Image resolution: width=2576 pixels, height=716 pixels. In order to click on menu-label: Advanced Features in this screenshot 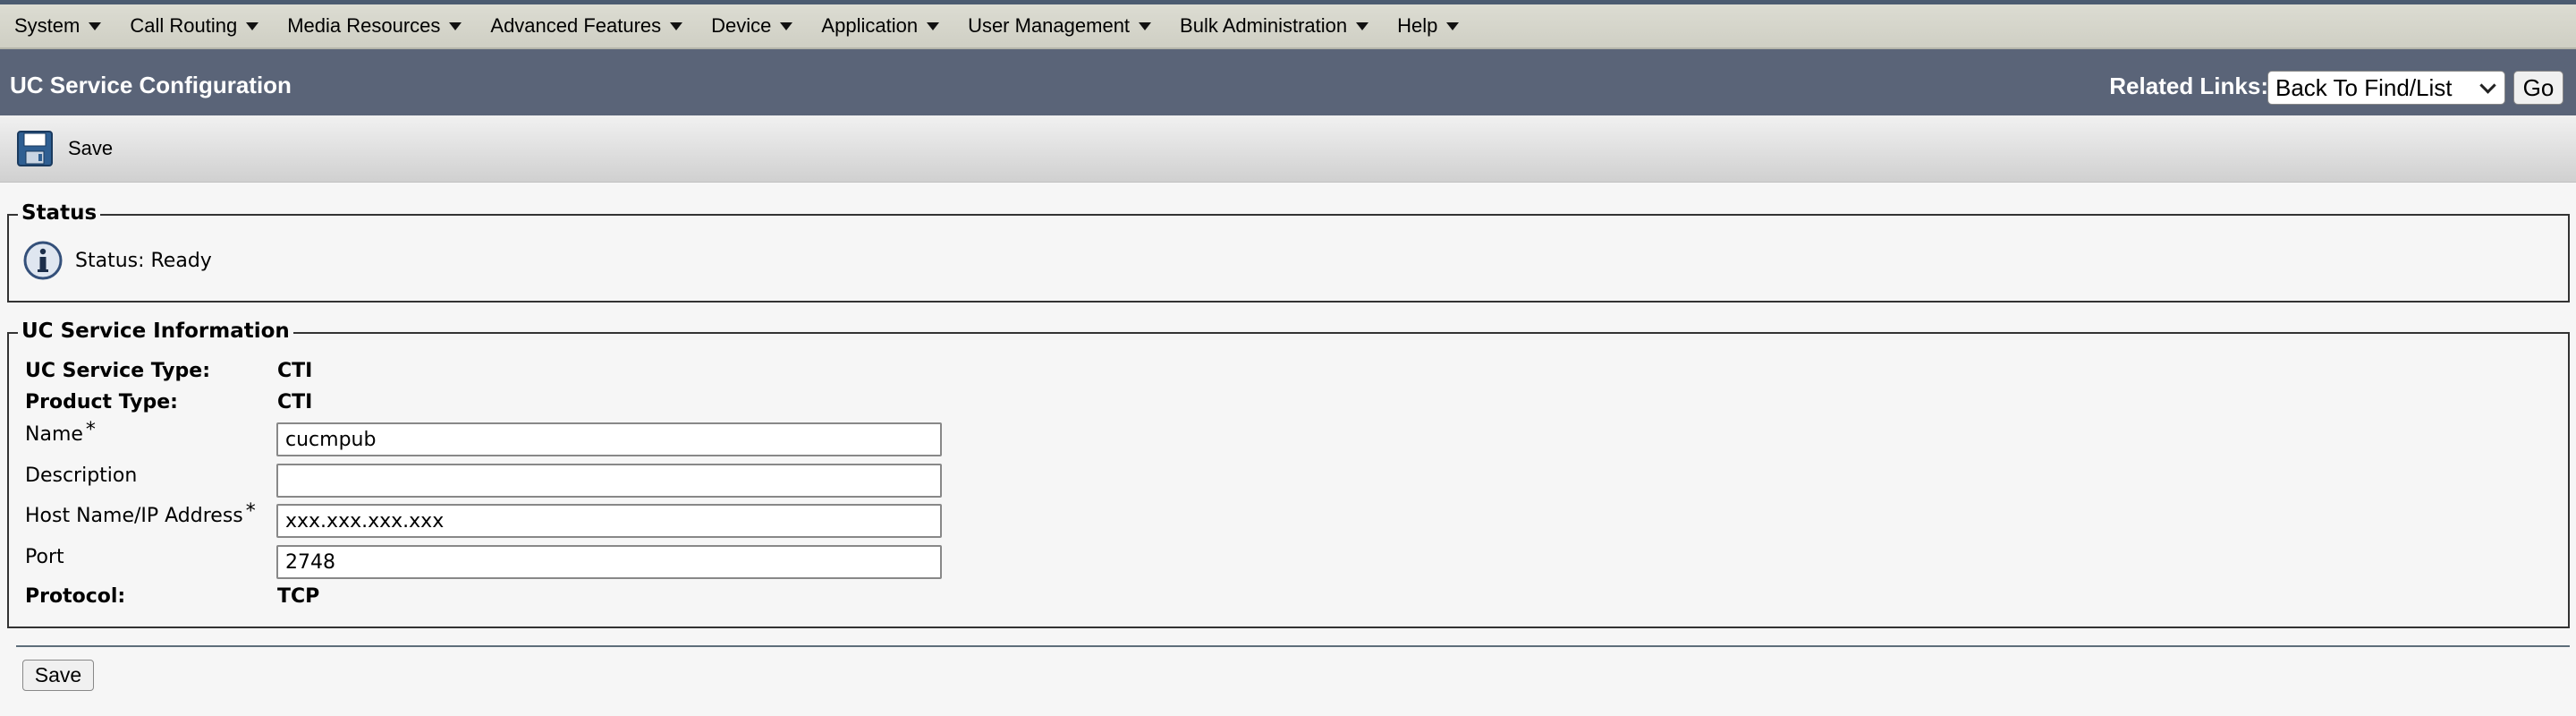, I will do `click(576, 25)`.